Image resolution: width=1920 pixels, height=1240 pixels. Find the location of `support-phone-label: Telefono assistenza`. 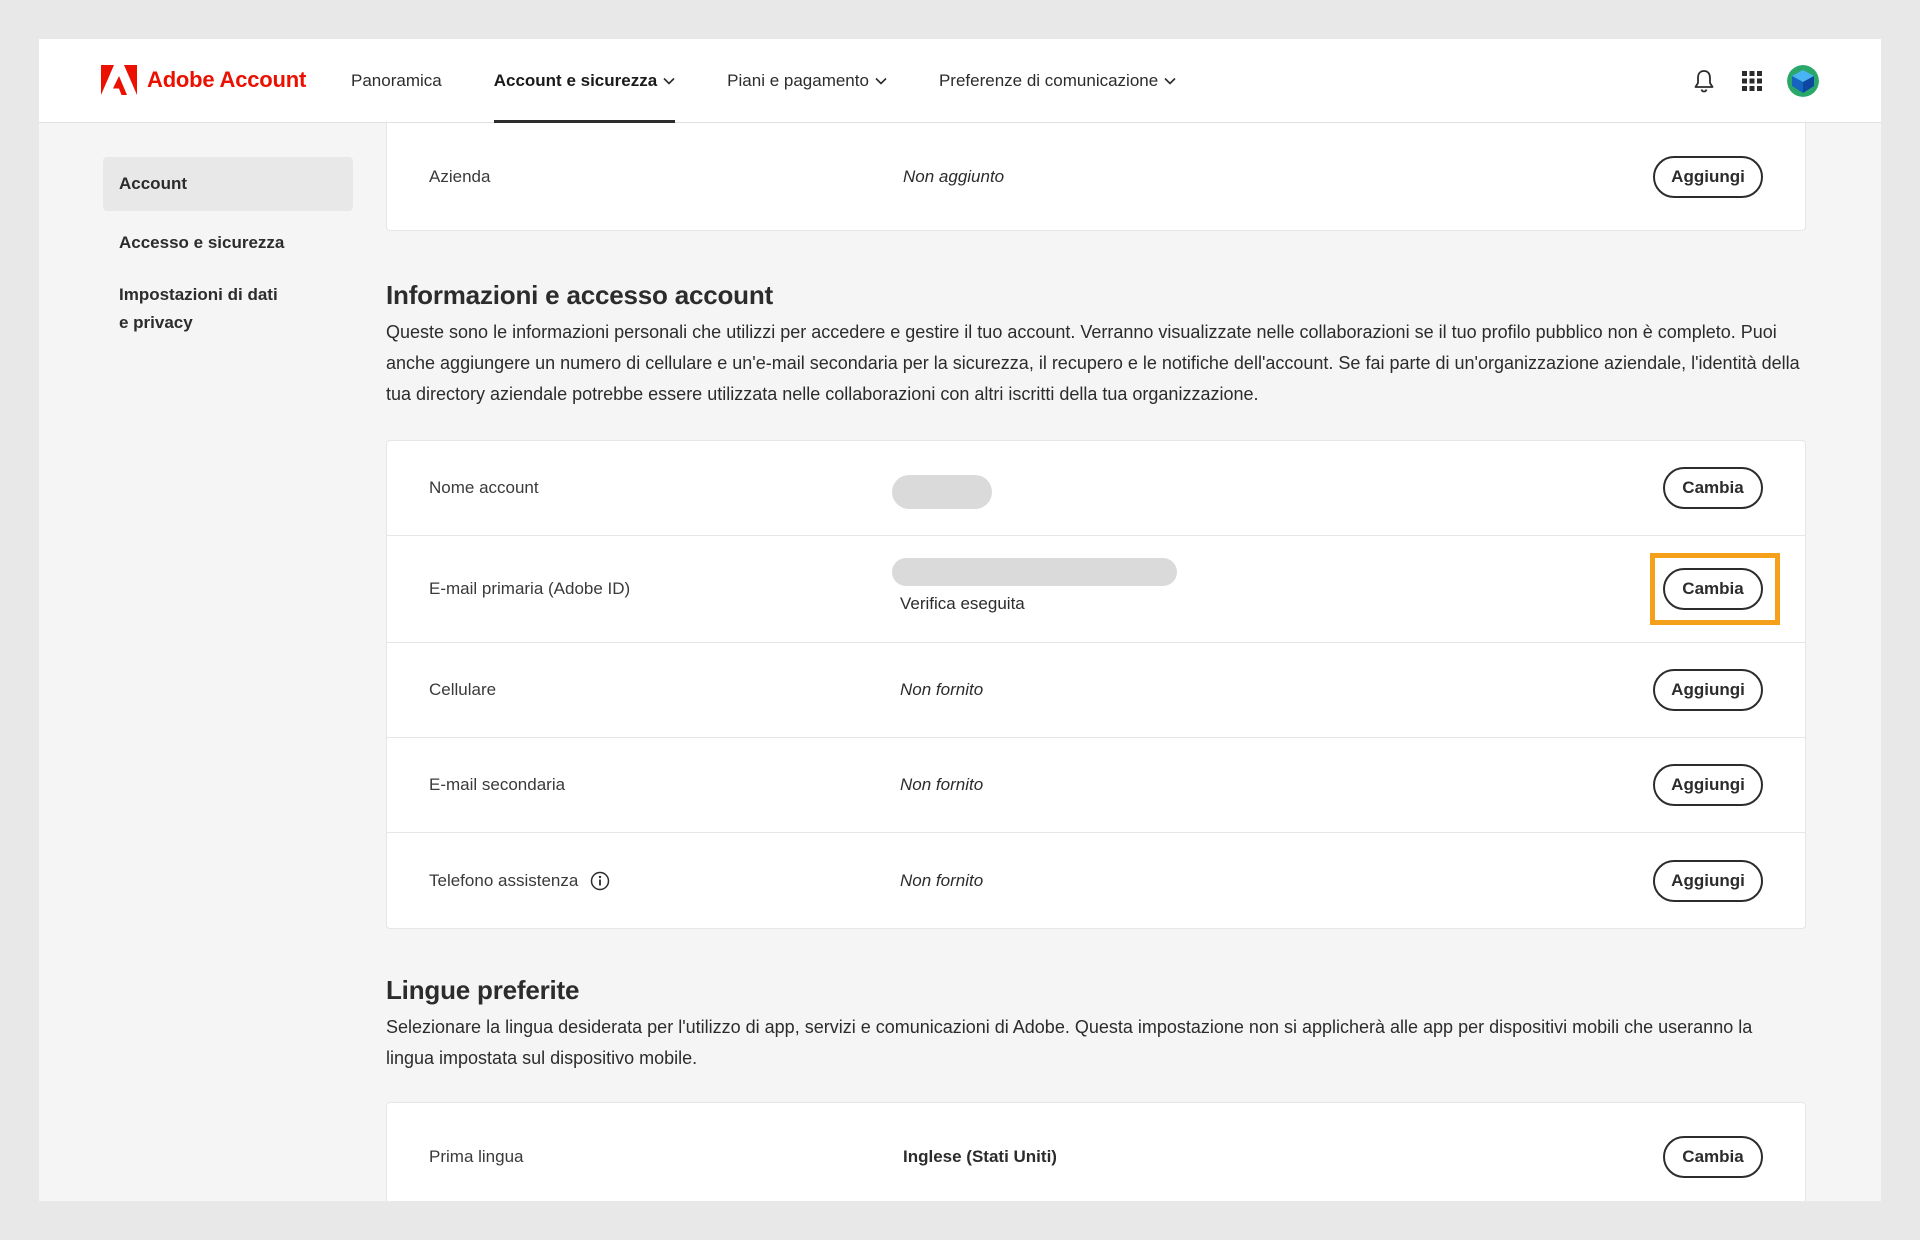

support-phone-label: Telefono assistenza is located at coordinates (504, 880).